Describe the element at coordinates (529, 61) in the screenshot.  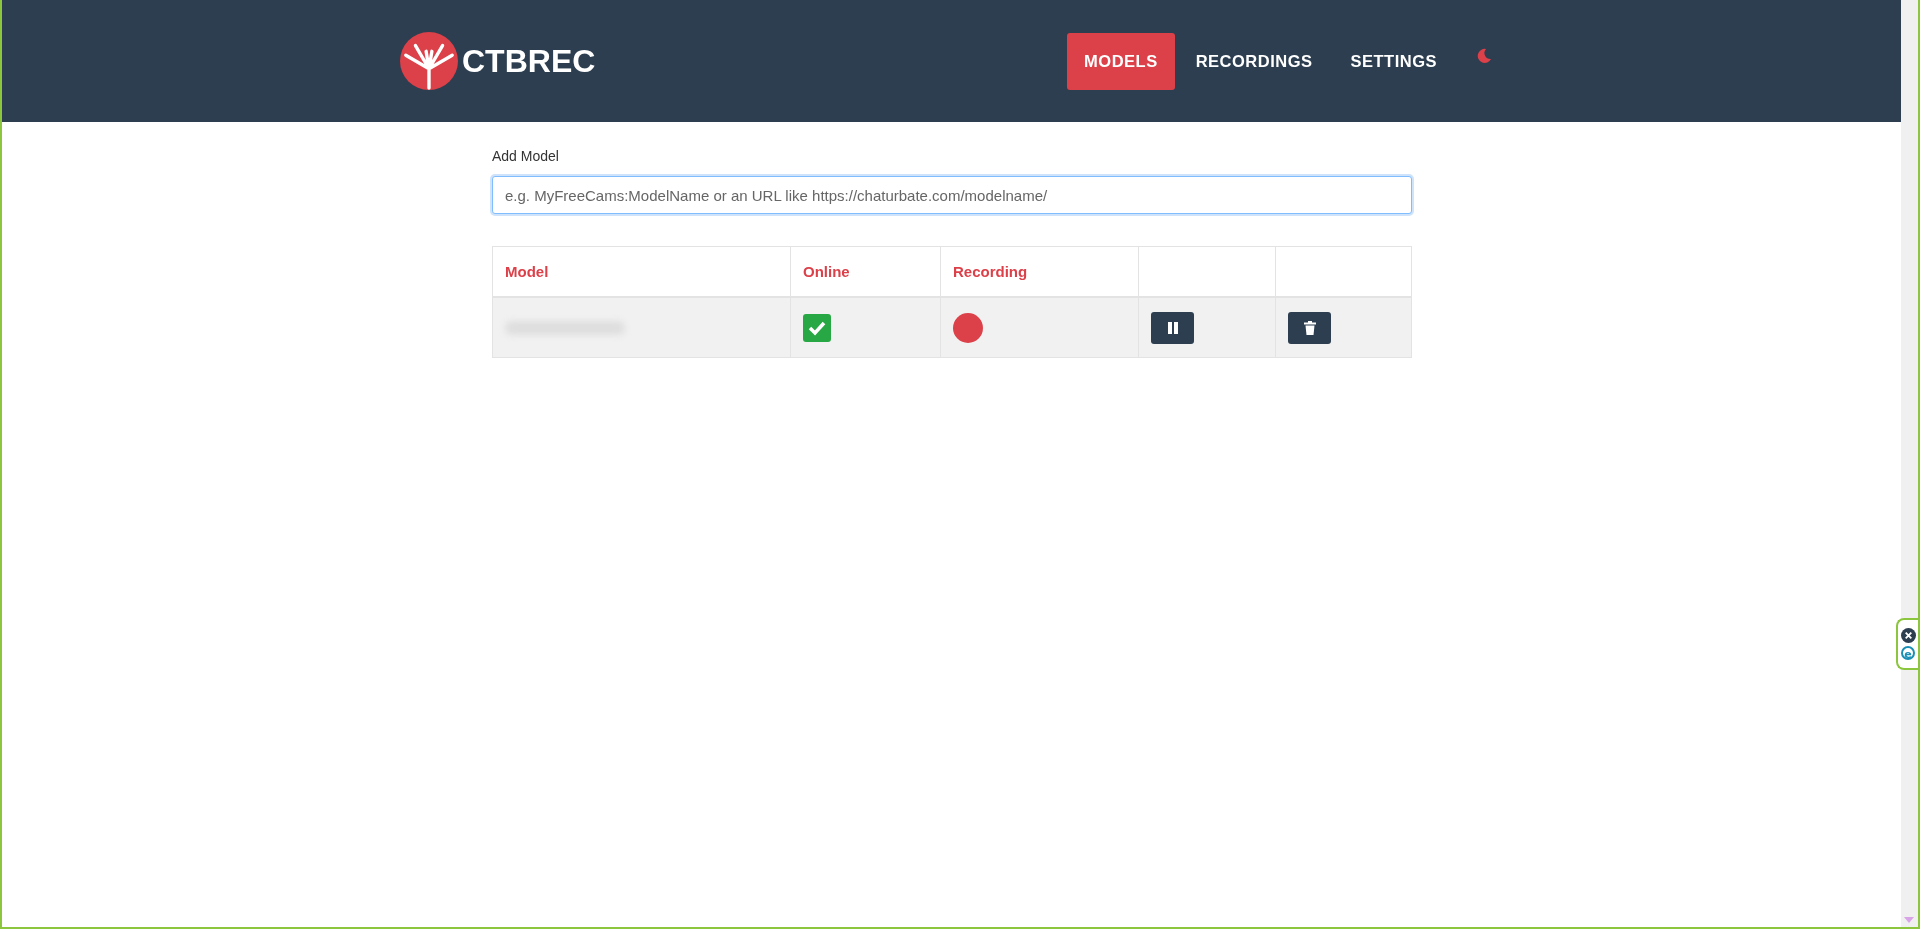
I see `brand-name: CTBREC` at that location.